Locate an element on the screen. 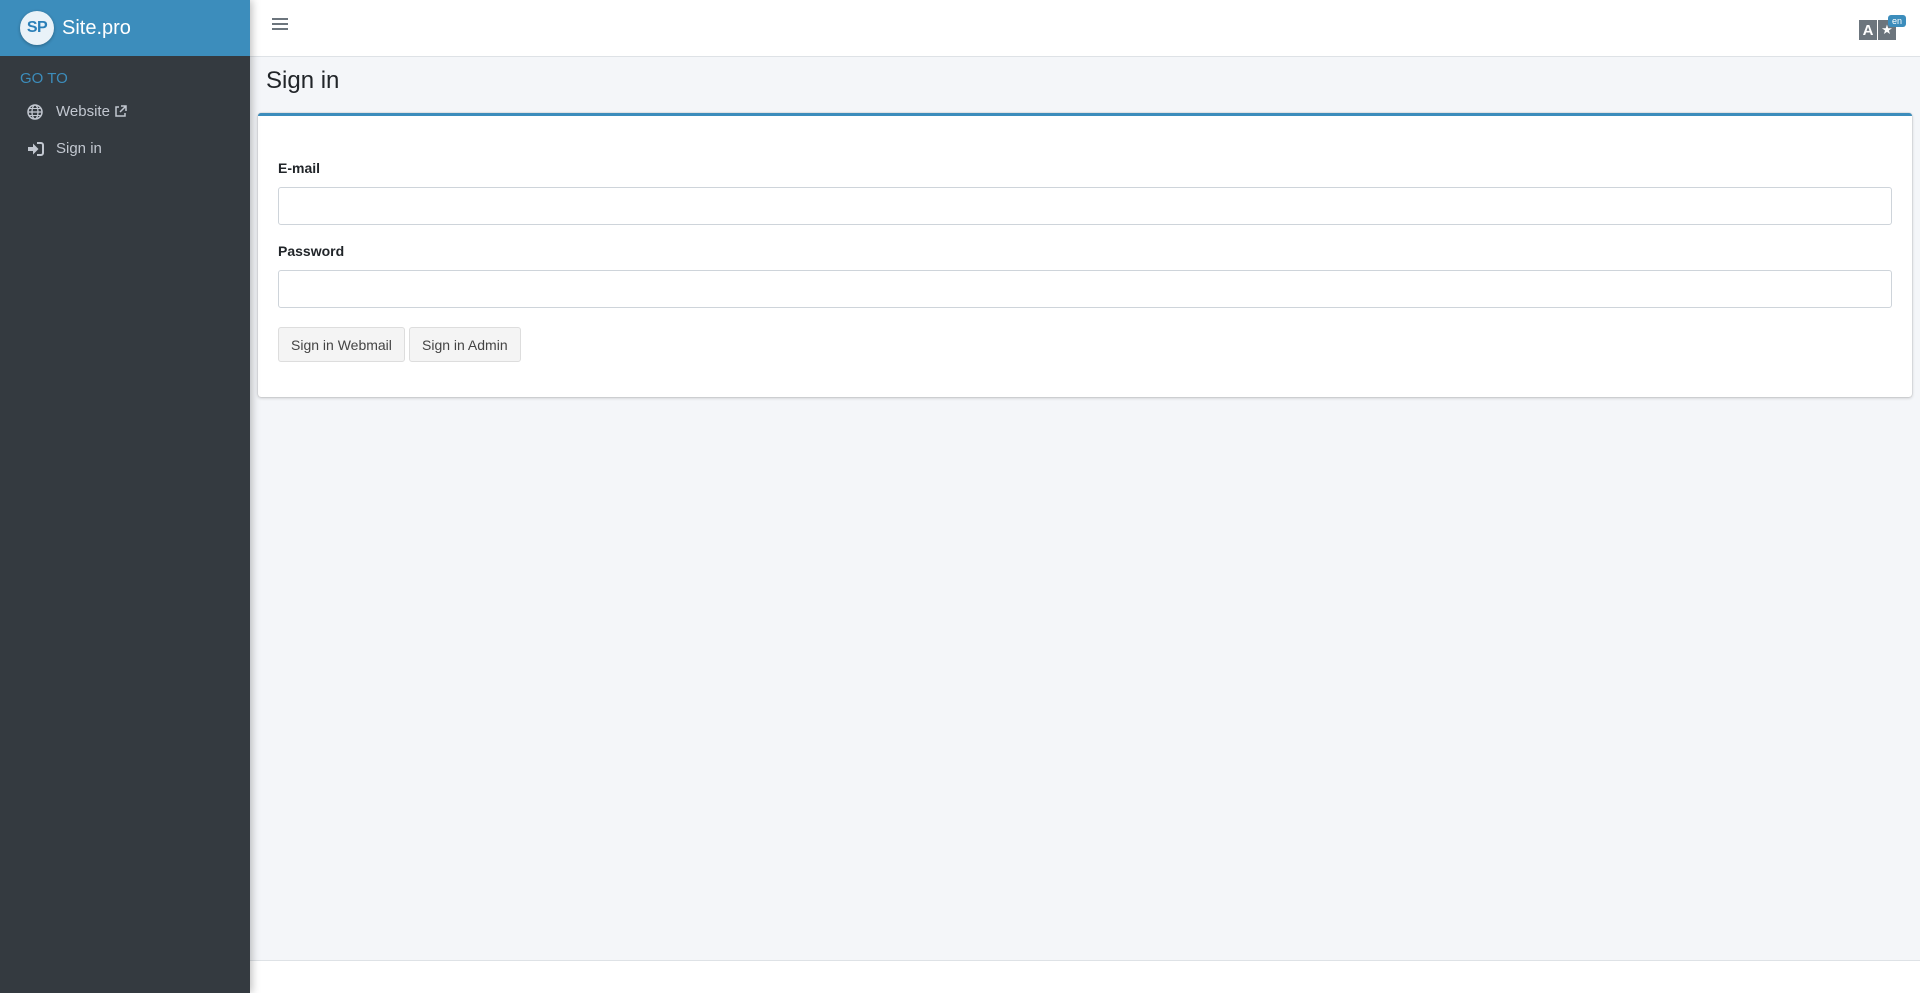  sign-in-admin-button: Sign in Admin is located at coordinates (465, 344).